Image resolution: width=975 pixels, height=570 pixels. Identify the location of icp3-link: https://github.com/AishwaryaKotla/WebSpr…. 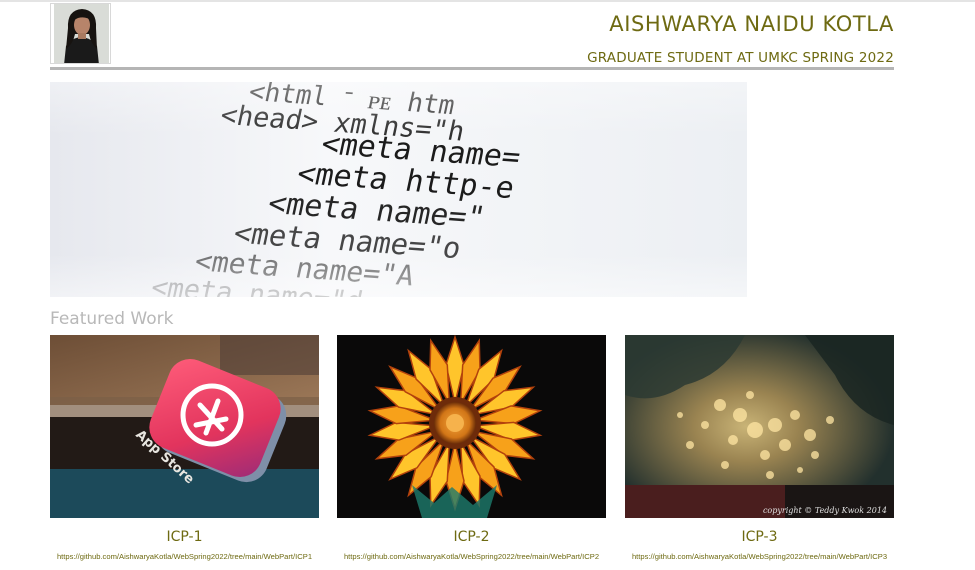
(759, 556).